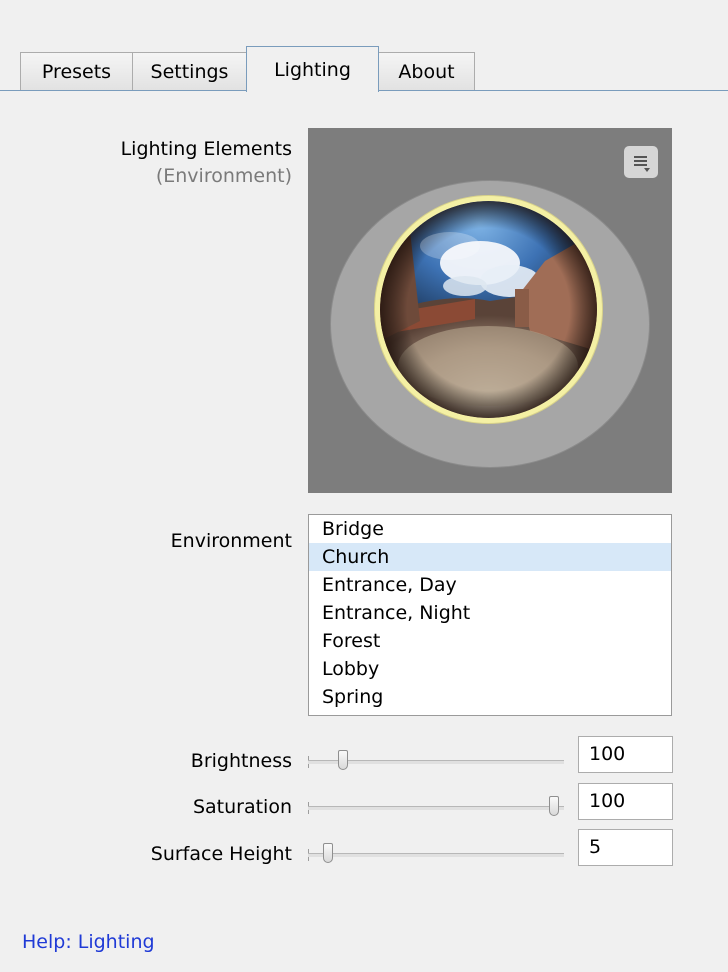 The height and width of the screenshot is (972, 728). I want to click on environment-item-forest: Forest, so click(490, 641).